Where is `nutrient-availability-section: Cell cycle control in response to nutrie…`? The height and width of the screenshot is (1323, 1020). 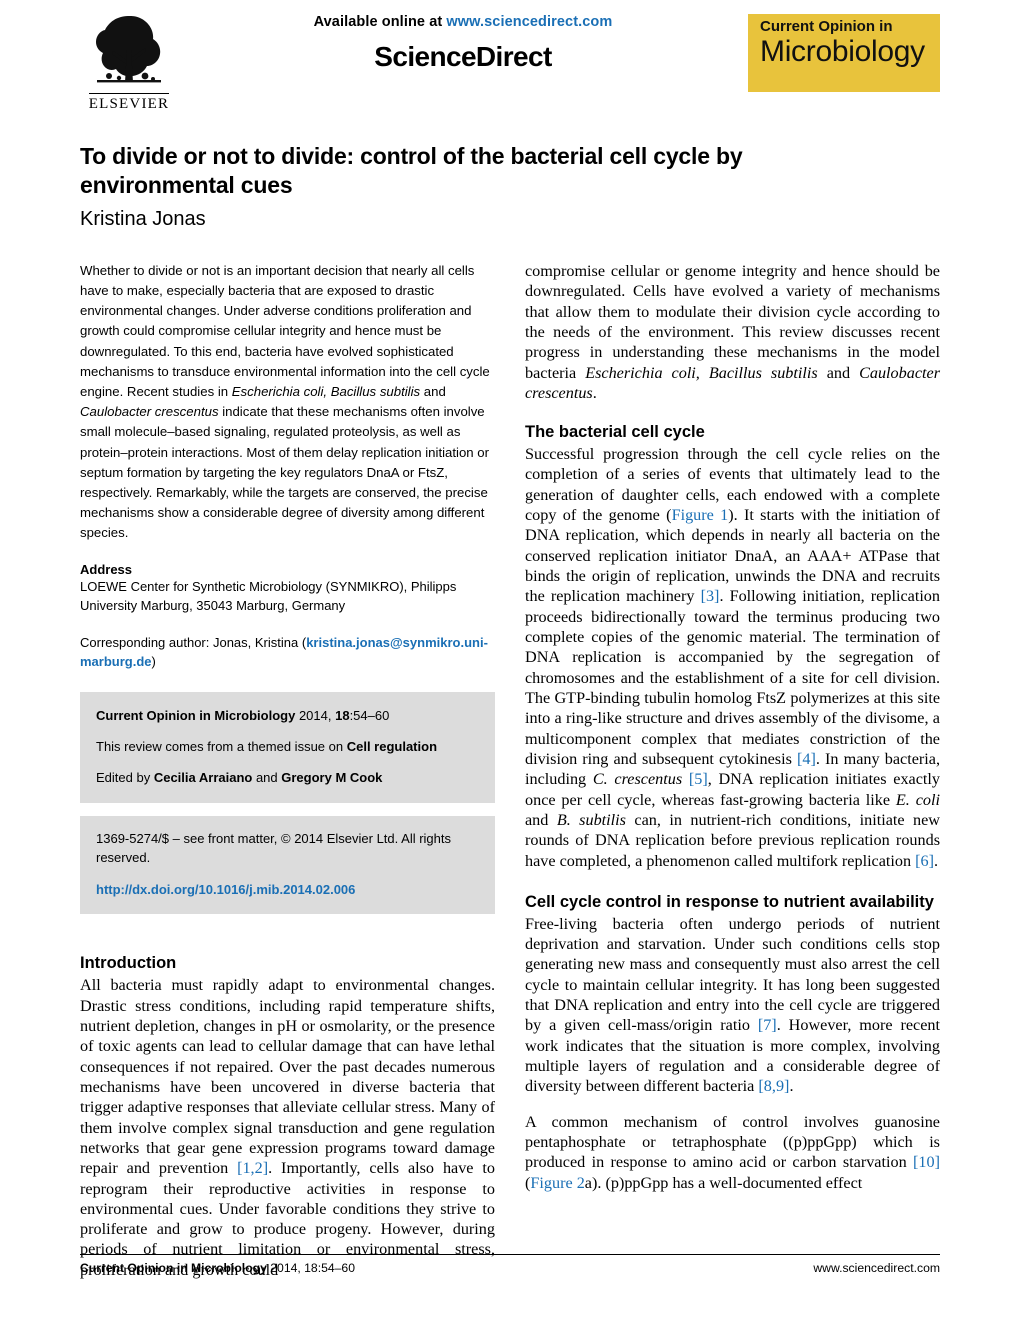 nutrient-availability-section: Cell cycle control in response to nutrie… is located at coordinates (732, 1043).